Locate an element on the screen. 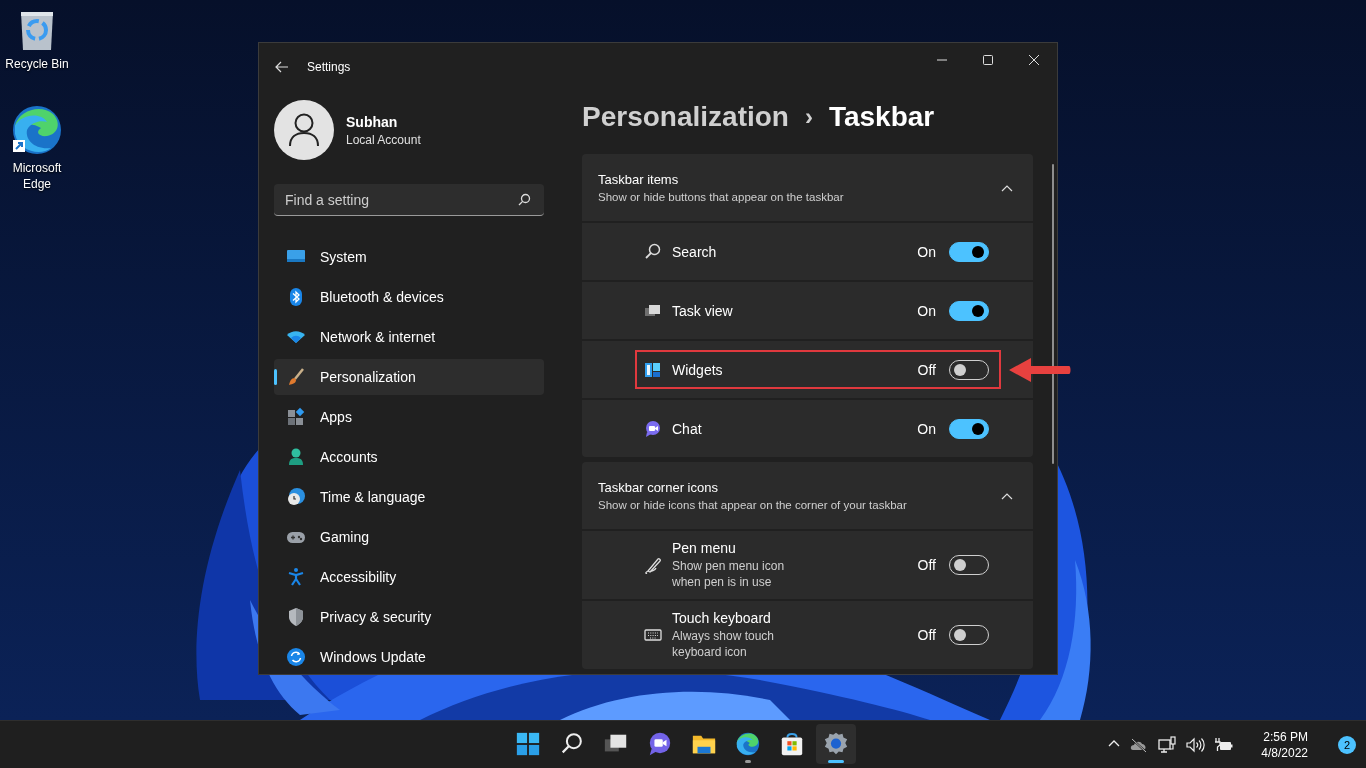 The width and height of the screenshot is (1366, 768). pen-icon is located at coordinates (653, 565).